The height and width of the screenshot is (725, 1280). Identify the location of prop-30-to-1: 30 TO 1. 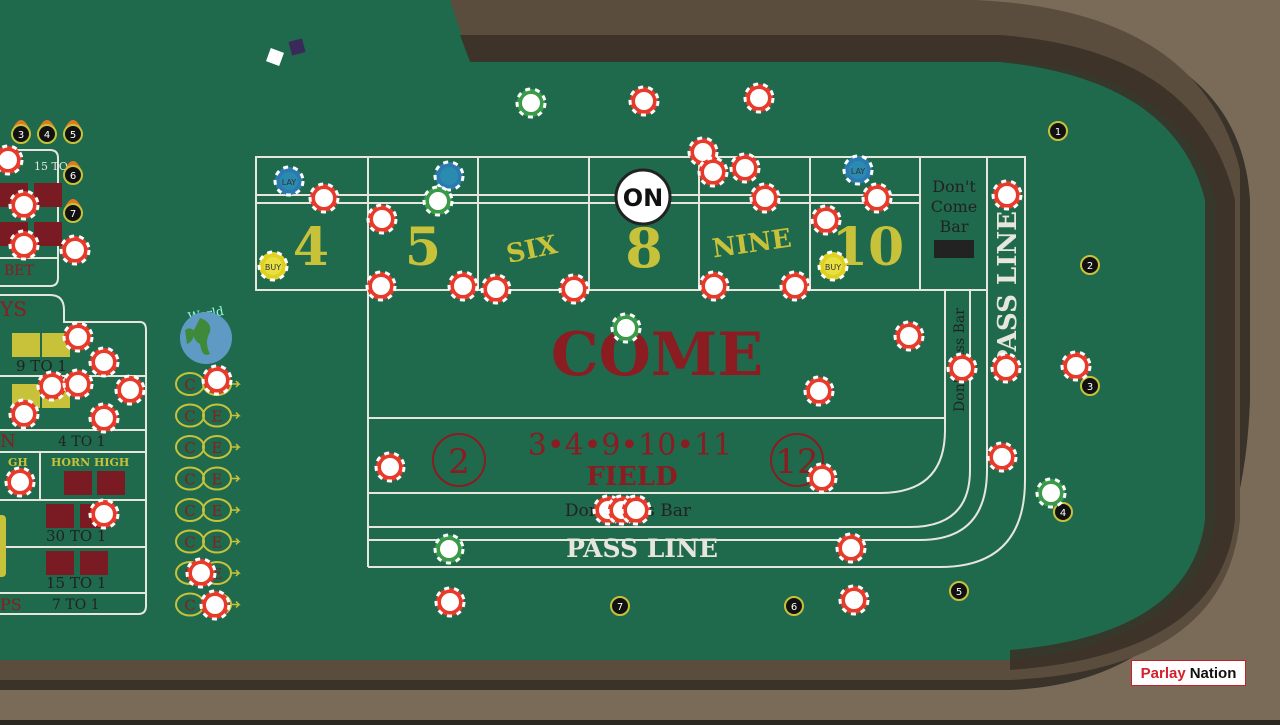
(76, 536).